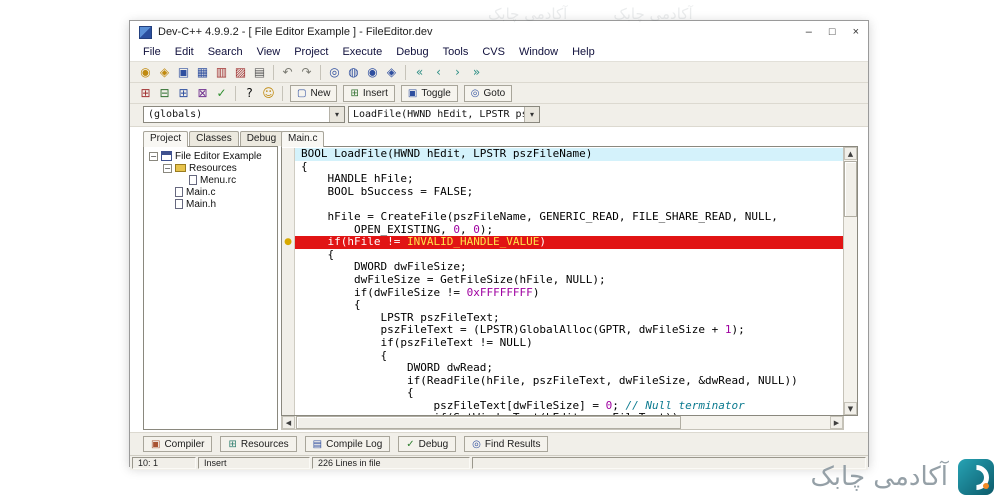 The width and height of the screenshot is (1000, 500). I want to click on code-text: DWORD dwFileSize;, so click(569, 267).